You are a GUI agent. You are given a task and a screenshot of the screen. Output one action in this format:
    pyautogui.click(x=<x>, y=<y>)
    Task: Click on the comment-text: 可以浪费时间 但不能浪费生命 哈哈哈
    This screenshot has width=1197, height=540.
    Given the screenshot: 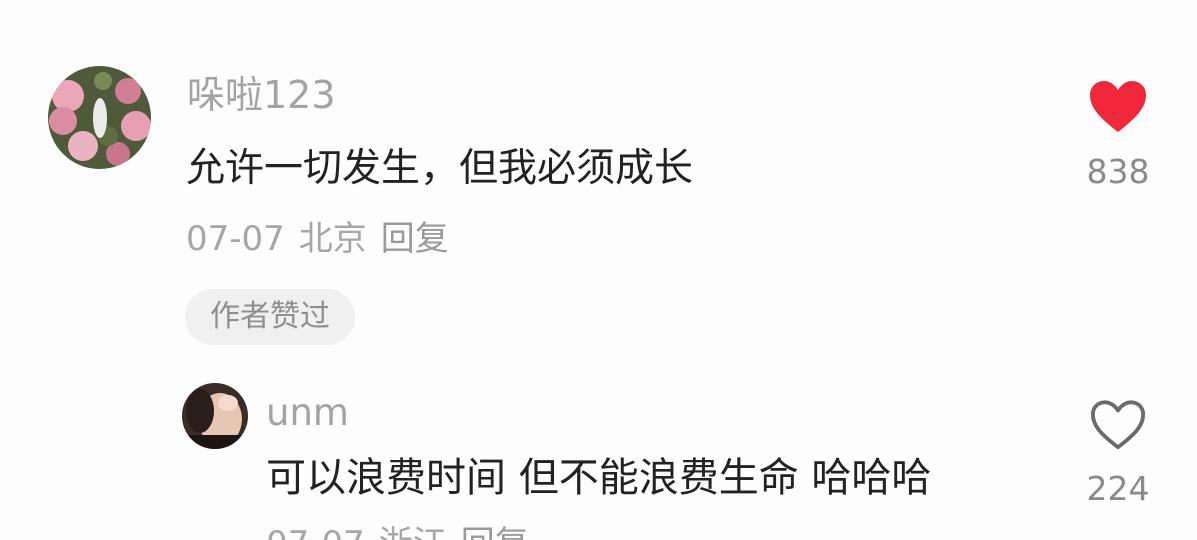 What is the action you would take?
    pyautogui.click(x=599, y=478)
    